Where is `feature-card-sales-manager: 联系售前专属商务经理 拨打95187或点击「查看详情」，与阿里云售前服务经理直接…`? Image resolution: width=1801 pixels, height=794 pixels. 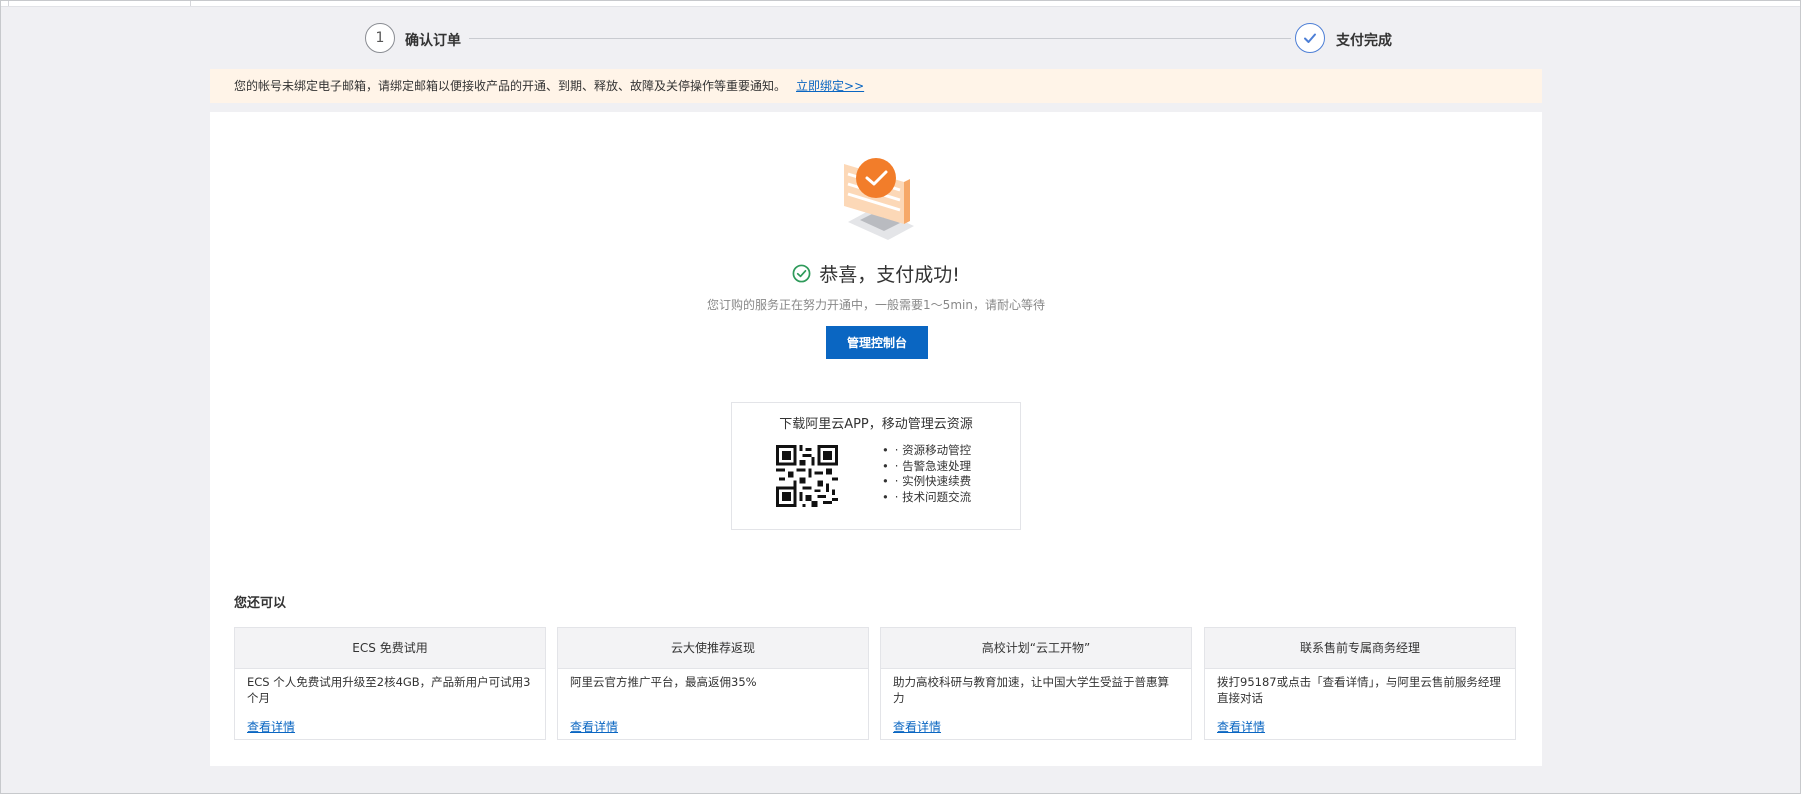
feature-card-sales-manager: 联系售前专属商务经理 拨打95187或点击「查看详情」，与阿里云售前服务经理直接… is located at coordinates (1360, 683).